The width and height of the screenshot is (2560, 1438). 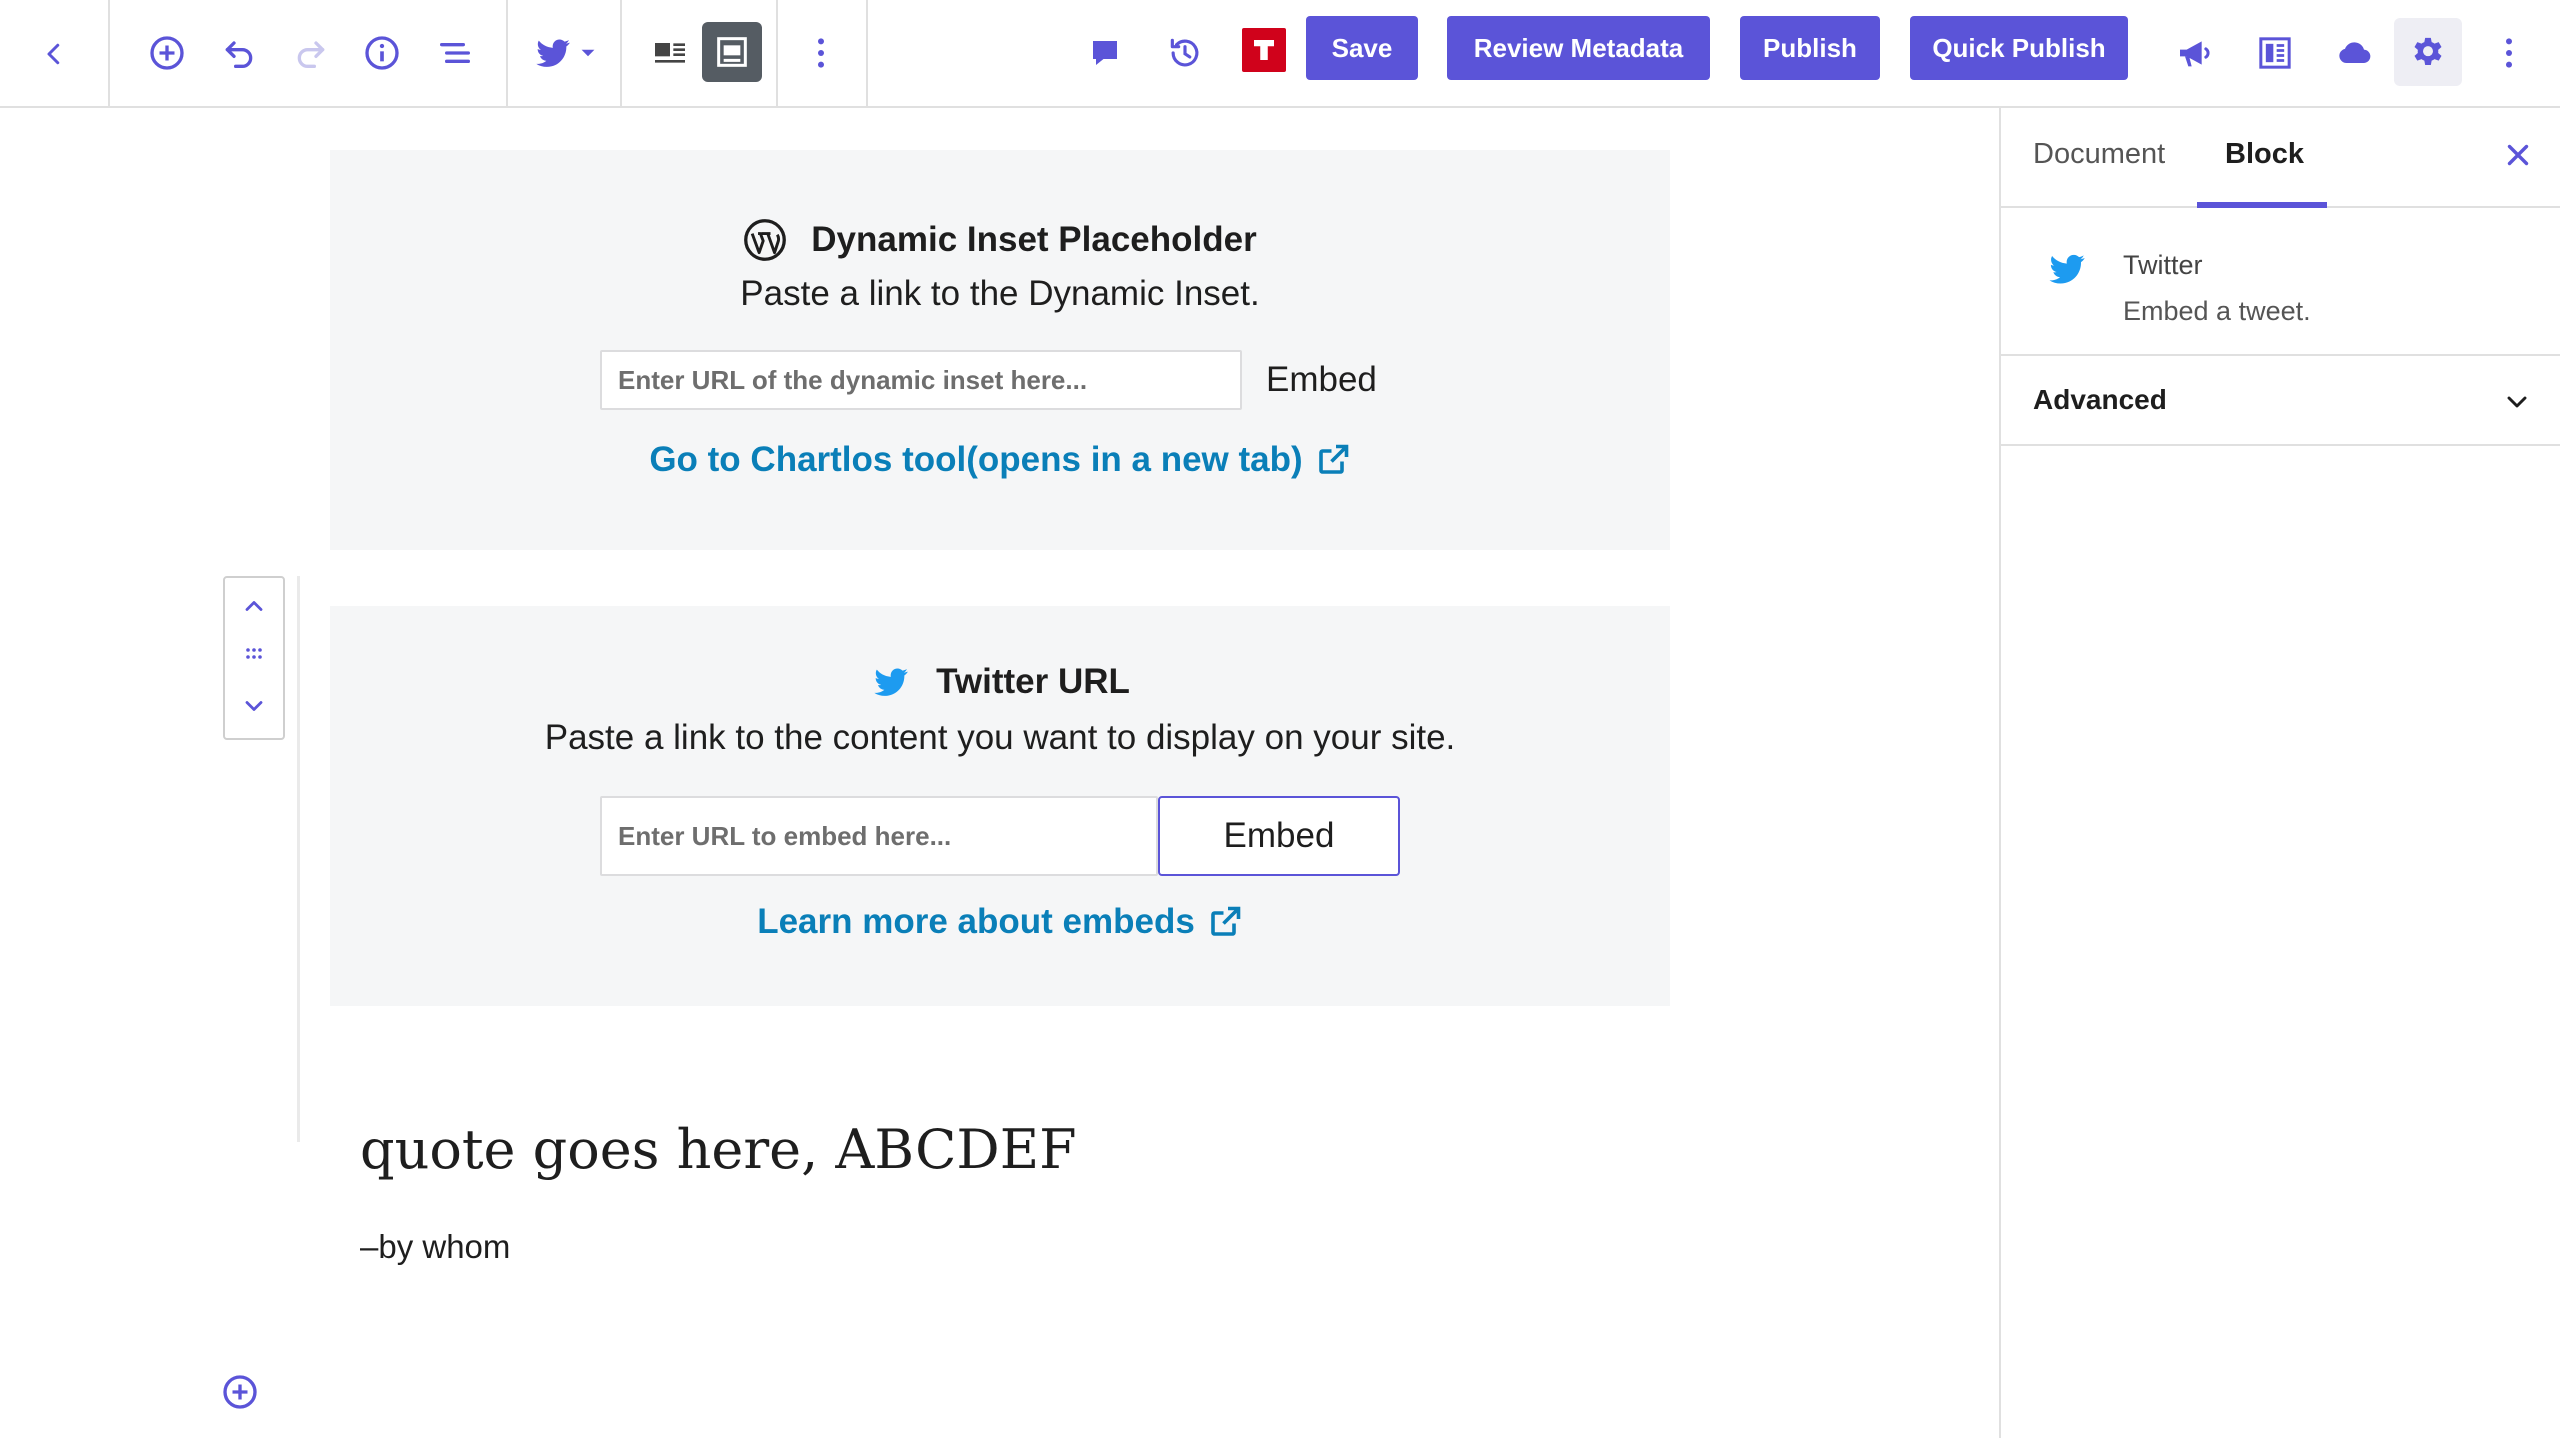 I want to click on wordpress-icon, so click(x=765, y=240).